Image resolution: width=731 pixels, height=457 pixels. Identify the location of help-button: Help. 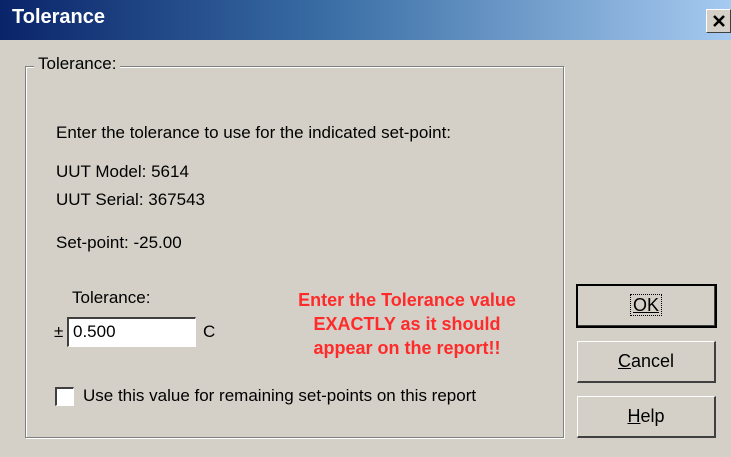
(646, 417).